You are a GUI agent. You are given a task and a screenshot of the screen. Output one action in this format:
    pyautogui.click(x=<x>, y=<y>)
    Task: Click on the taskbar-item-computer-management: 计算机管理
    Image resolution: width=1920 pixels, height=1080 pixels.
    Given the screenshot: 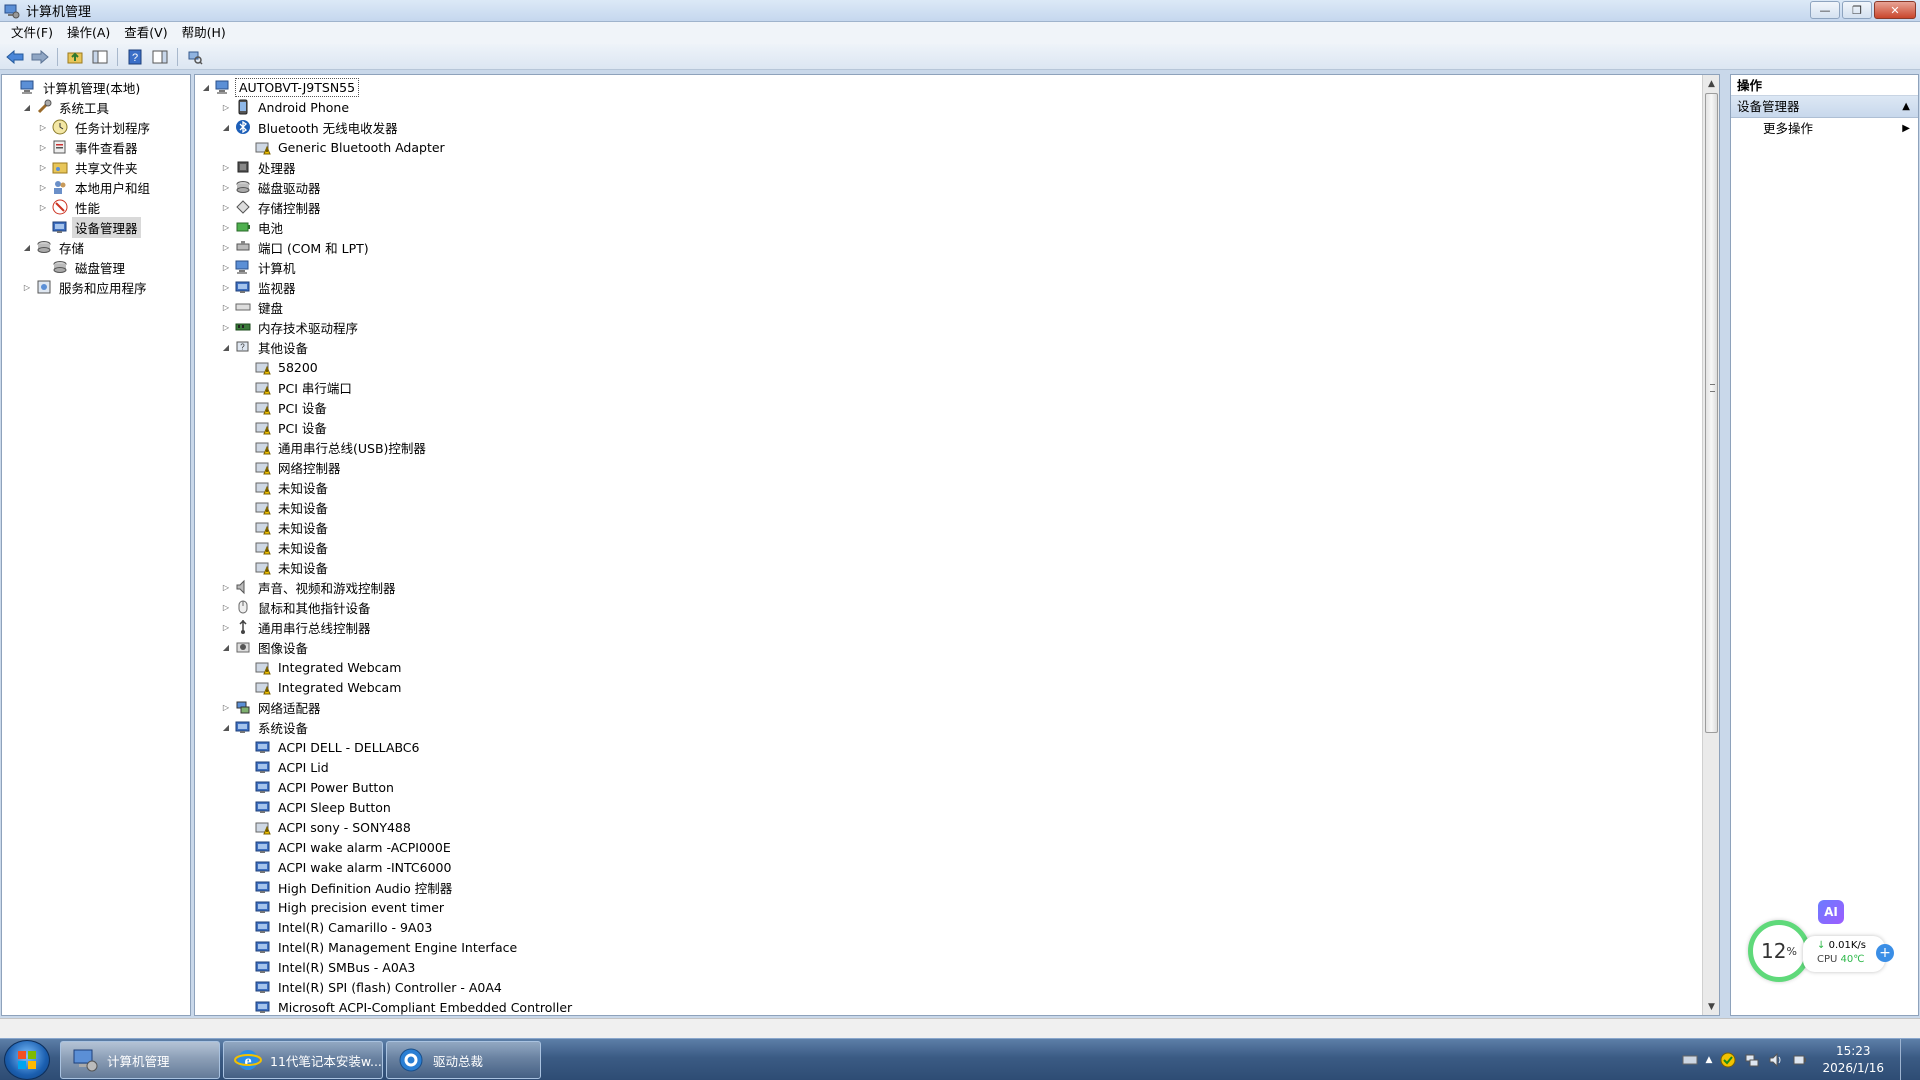 What is the action you would take?
    pyautogui.click(x=140, y=1060)
    